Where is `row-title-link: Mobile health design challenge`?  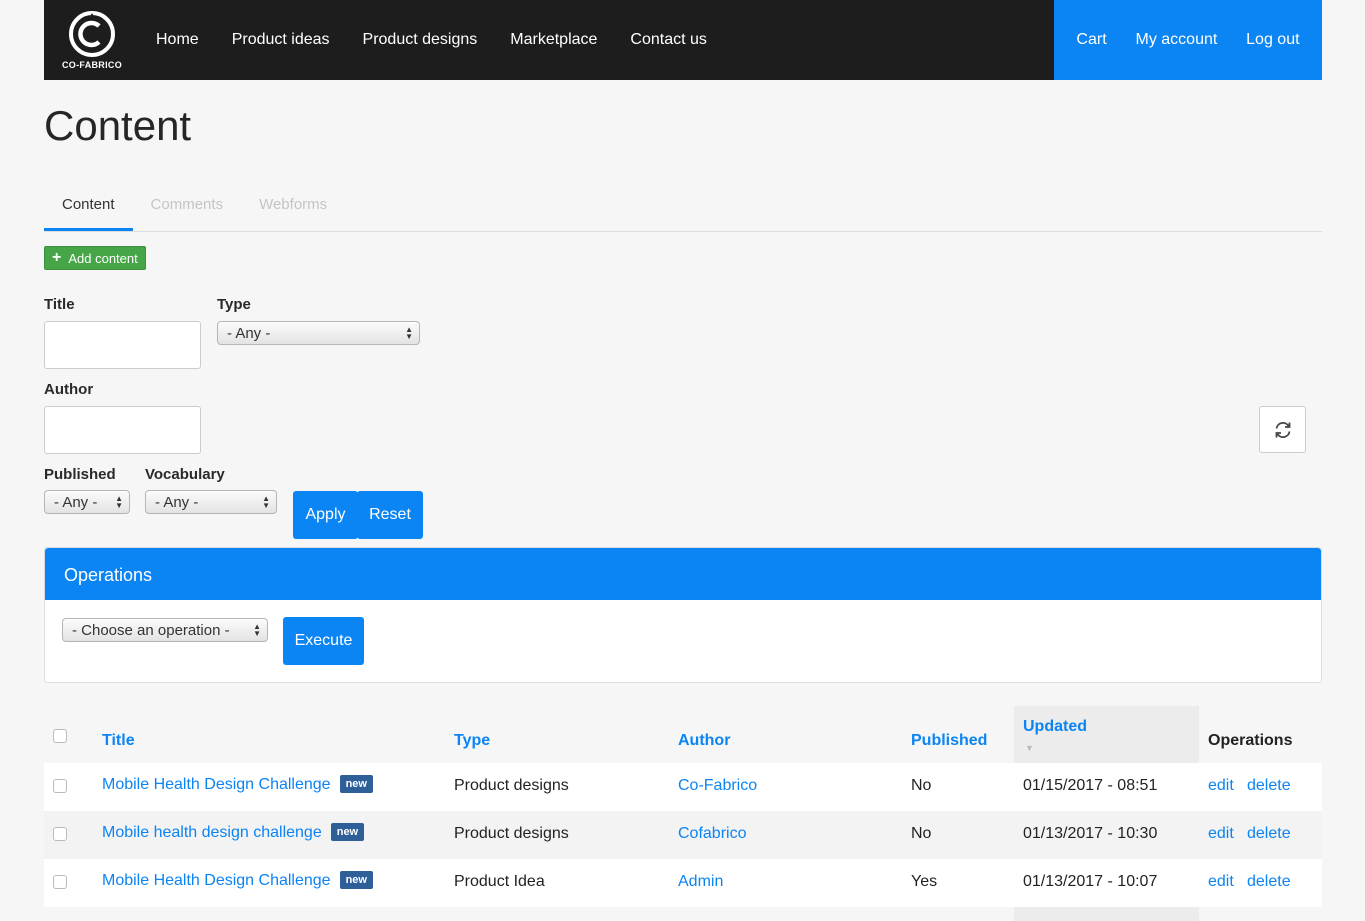
row-title-link: Mobile health design challenge is located at coordinates (212, 832).